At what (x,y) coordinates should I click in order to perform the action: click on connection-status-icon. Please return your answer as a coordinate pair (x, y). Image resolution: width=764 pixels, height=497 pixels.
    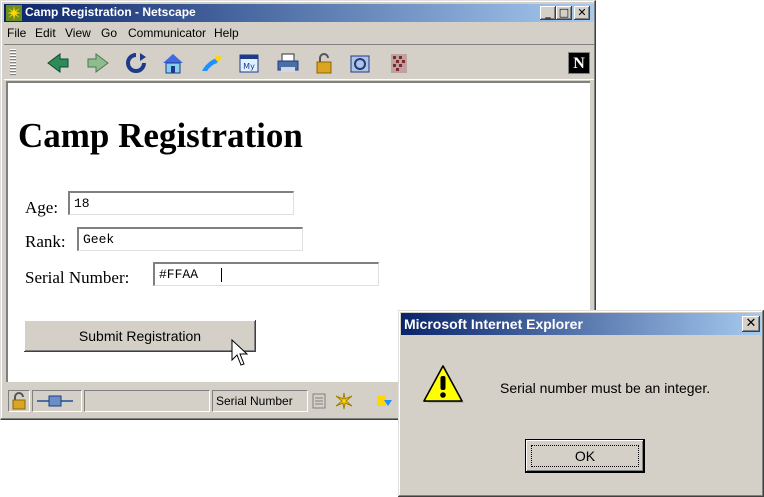
    Looking at the image, I should click on (57, 401).